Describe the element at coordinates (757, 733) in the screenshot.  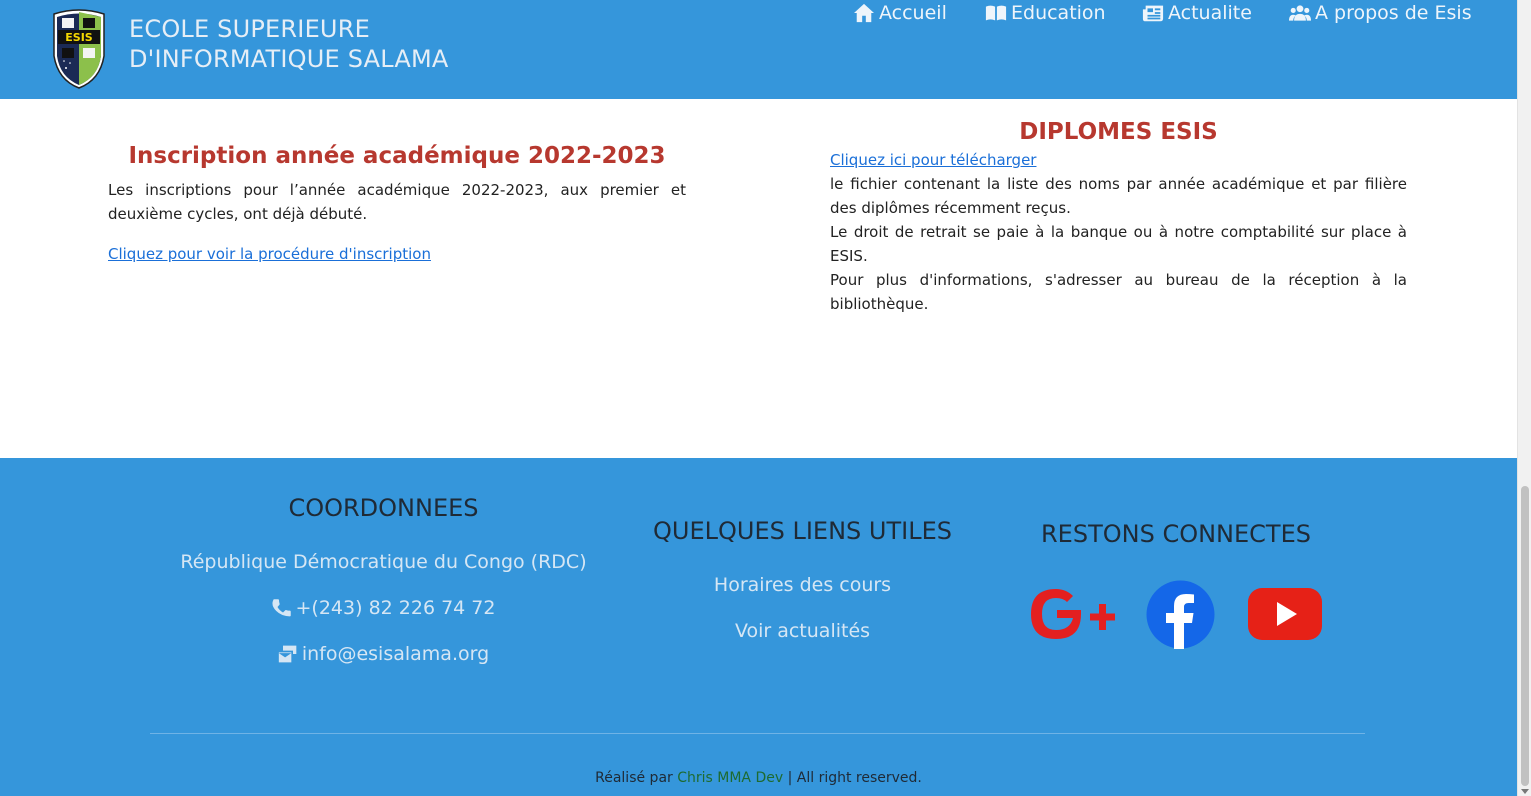
I see `footer-divider` at that location.